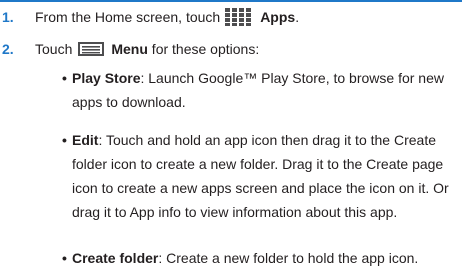 Image resolution: width=462 pixels, height=273 pixels. What do you see at coordinates (239, 17) in the screenshot?
I see `apps-grid-icon` at bounding box center [239, 17].